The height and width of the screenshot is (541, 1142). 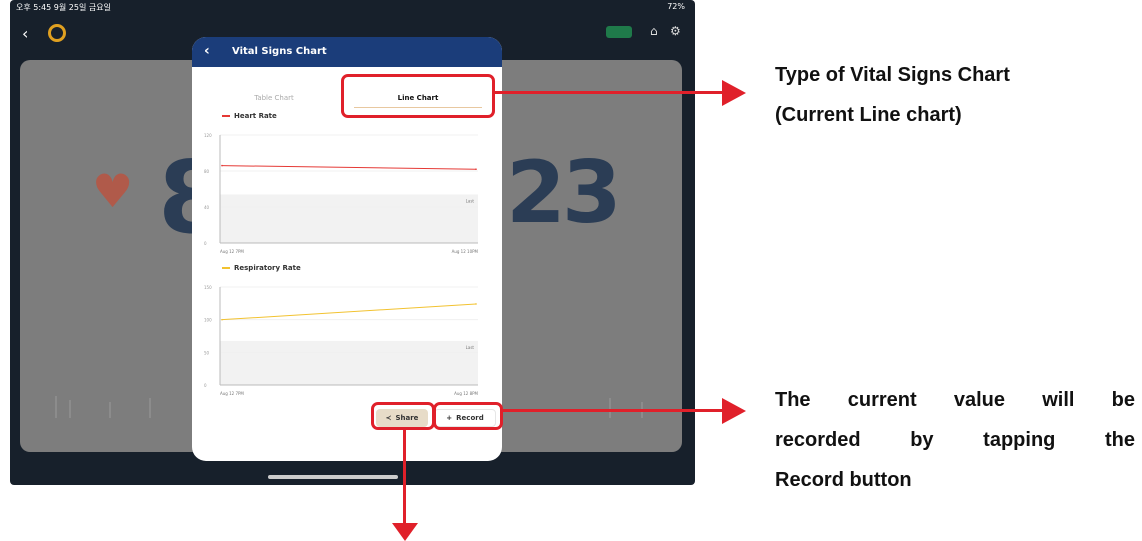 What do you see at coordinates (57, 33) in the screenshot?
I see `avatar` at bounding box center [57, 33].